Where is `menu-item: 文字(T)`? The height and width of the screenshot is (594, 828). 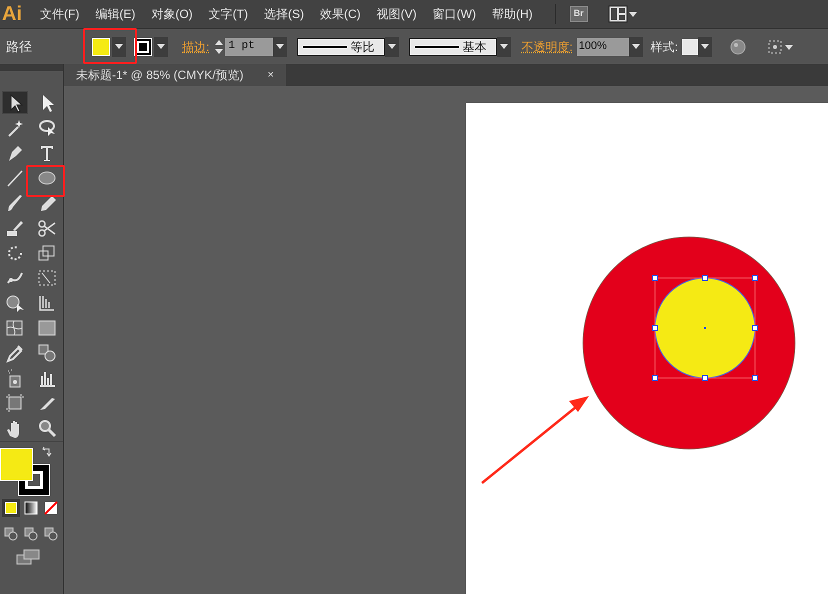
menu-item: 文字(T) is located at coordinates (228, 14).